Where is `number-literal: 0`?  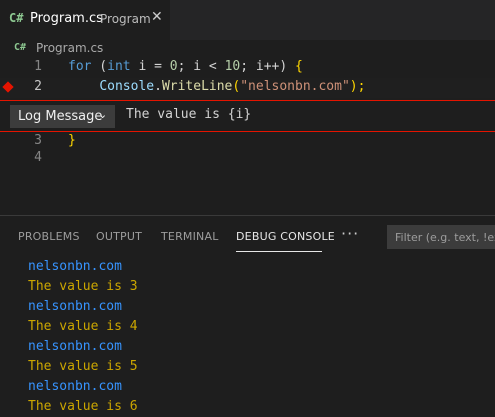
number-literal: 0 is located at coordinates (173, 66).